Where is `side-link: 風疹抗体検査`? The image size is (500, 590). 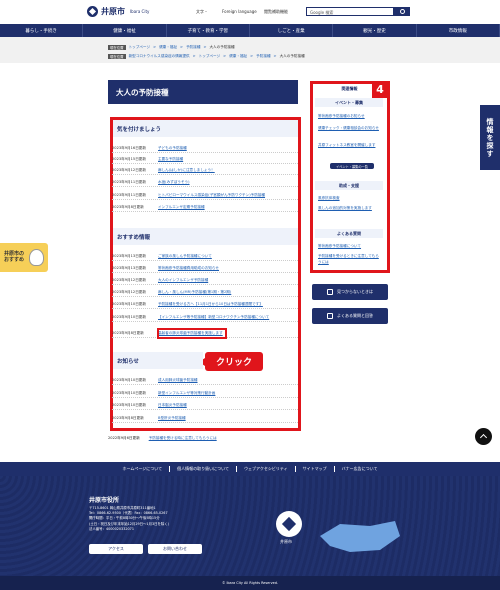
side-link: 風疹抗体検査 is located at coordinates (350, 198).